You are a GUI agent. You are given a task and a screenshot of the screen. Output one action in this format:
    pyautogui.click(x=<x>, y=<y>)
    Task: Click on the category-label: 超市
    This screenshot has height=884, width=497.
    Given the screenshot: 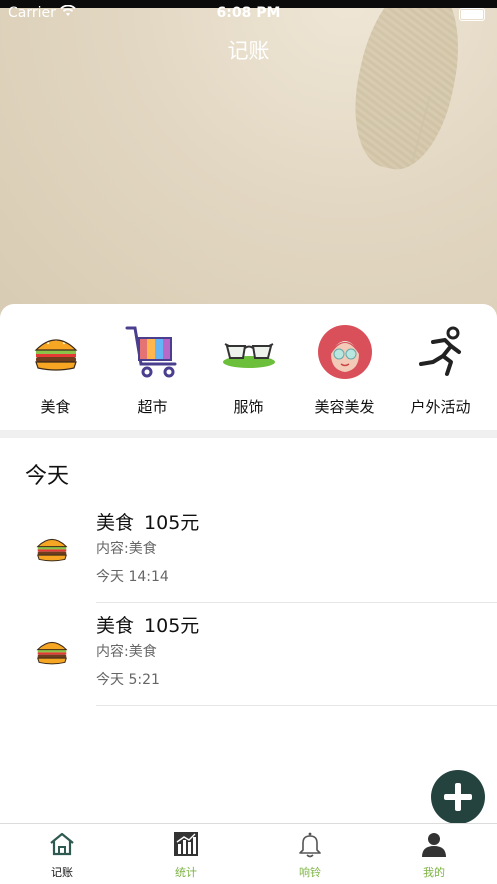 What is the action you would take?
    pyautogui.click(x=152, y=407)
    